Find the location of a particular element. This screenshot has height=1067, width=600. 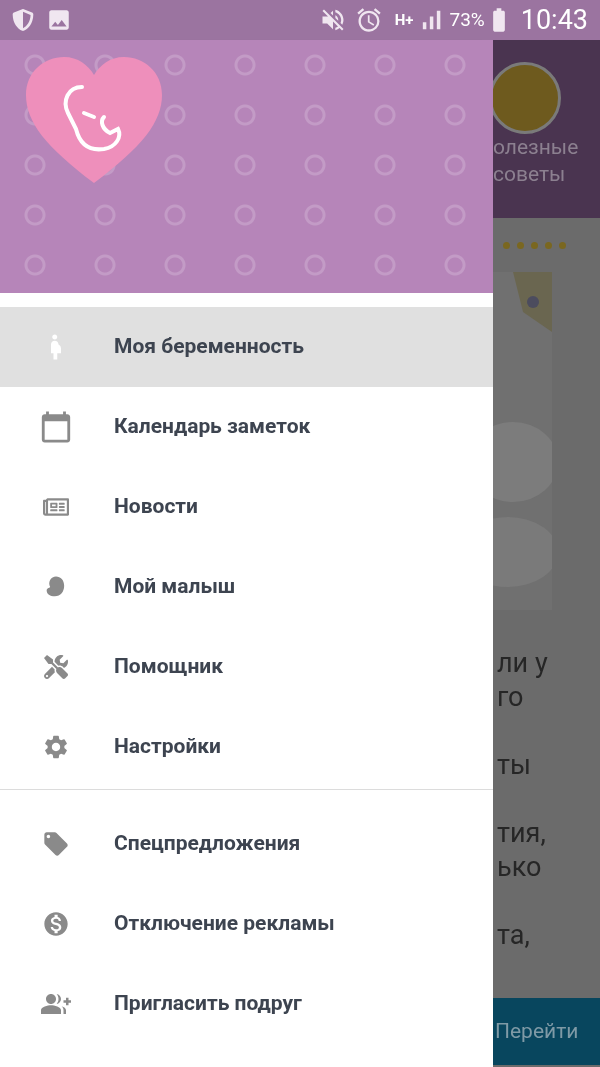

image-icon is located at coordinates (59, 20).